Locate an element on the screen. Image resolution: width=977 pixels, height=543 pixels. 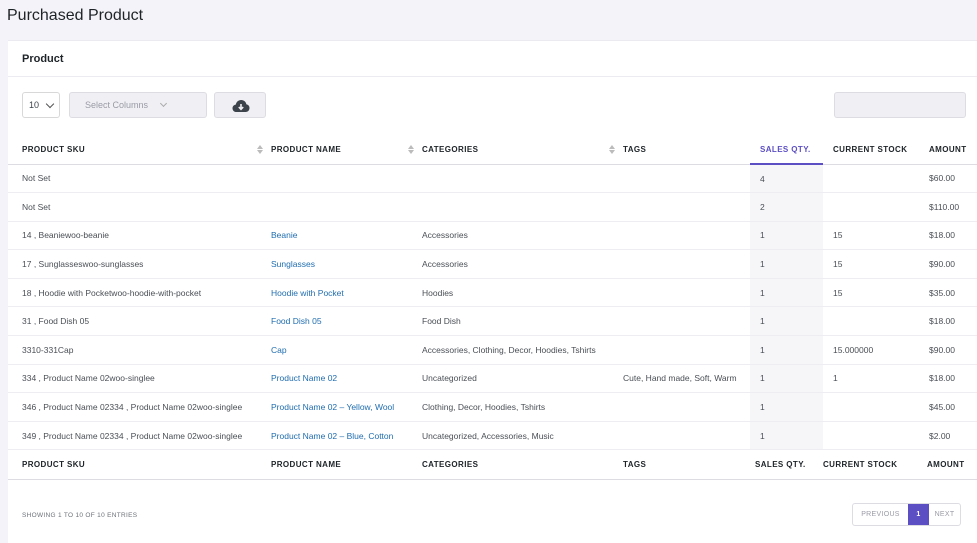
download-button is located at coordinates (240, 105).